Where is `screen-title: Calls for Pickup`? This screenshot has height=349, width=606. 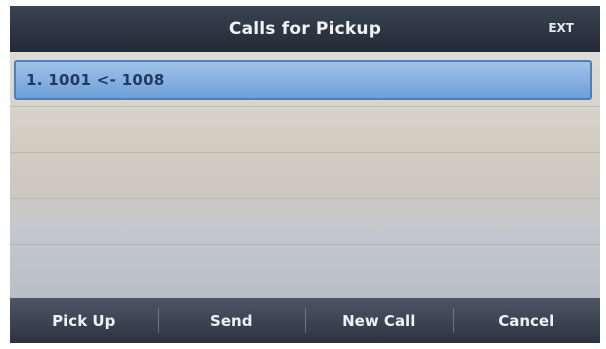
screen-title: Calls for Pickup is located at coordinates (305, 29).